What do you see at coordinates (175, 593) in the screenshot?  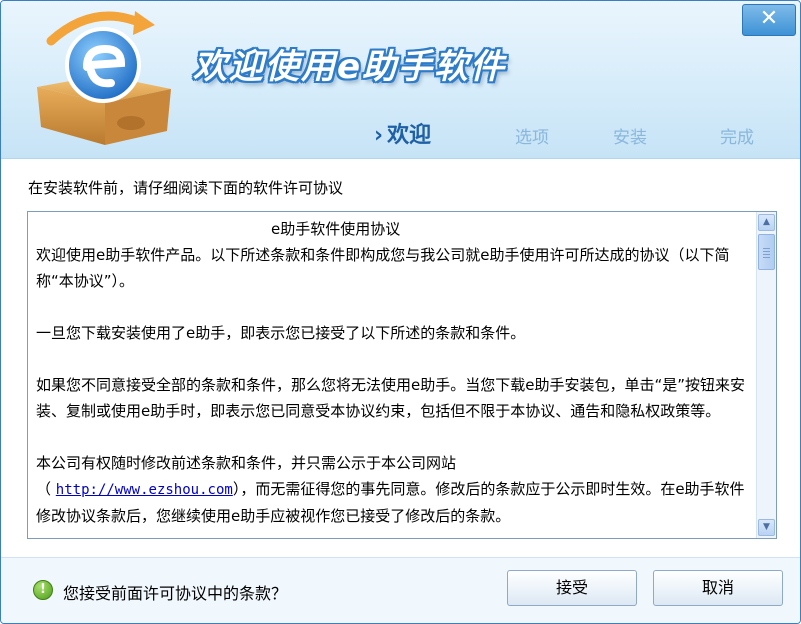 I see `accept-question: 您接受前面许可协议中的条款？` at bounding box center [175, 593].